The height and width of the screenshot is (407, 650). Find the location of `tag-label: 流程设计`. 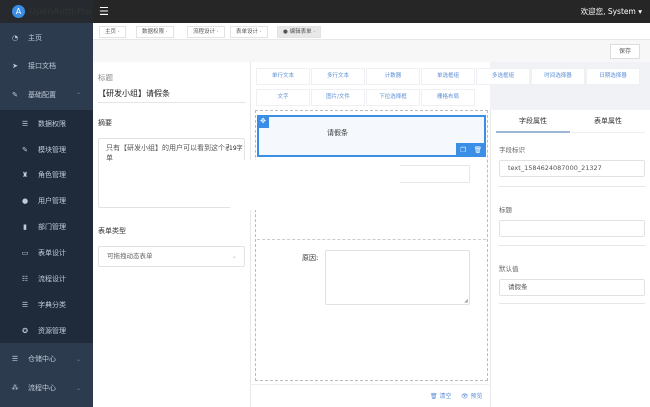

tag-label: 流程设计 is located at coordinates (204, 32).